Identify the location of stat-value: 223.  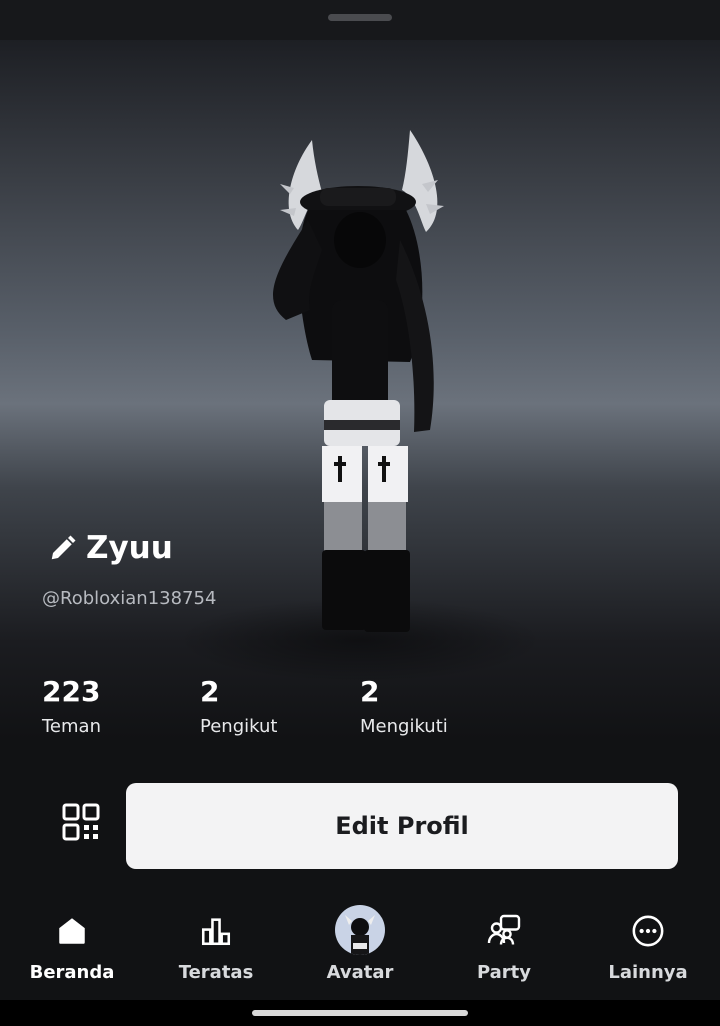
(71, 691).